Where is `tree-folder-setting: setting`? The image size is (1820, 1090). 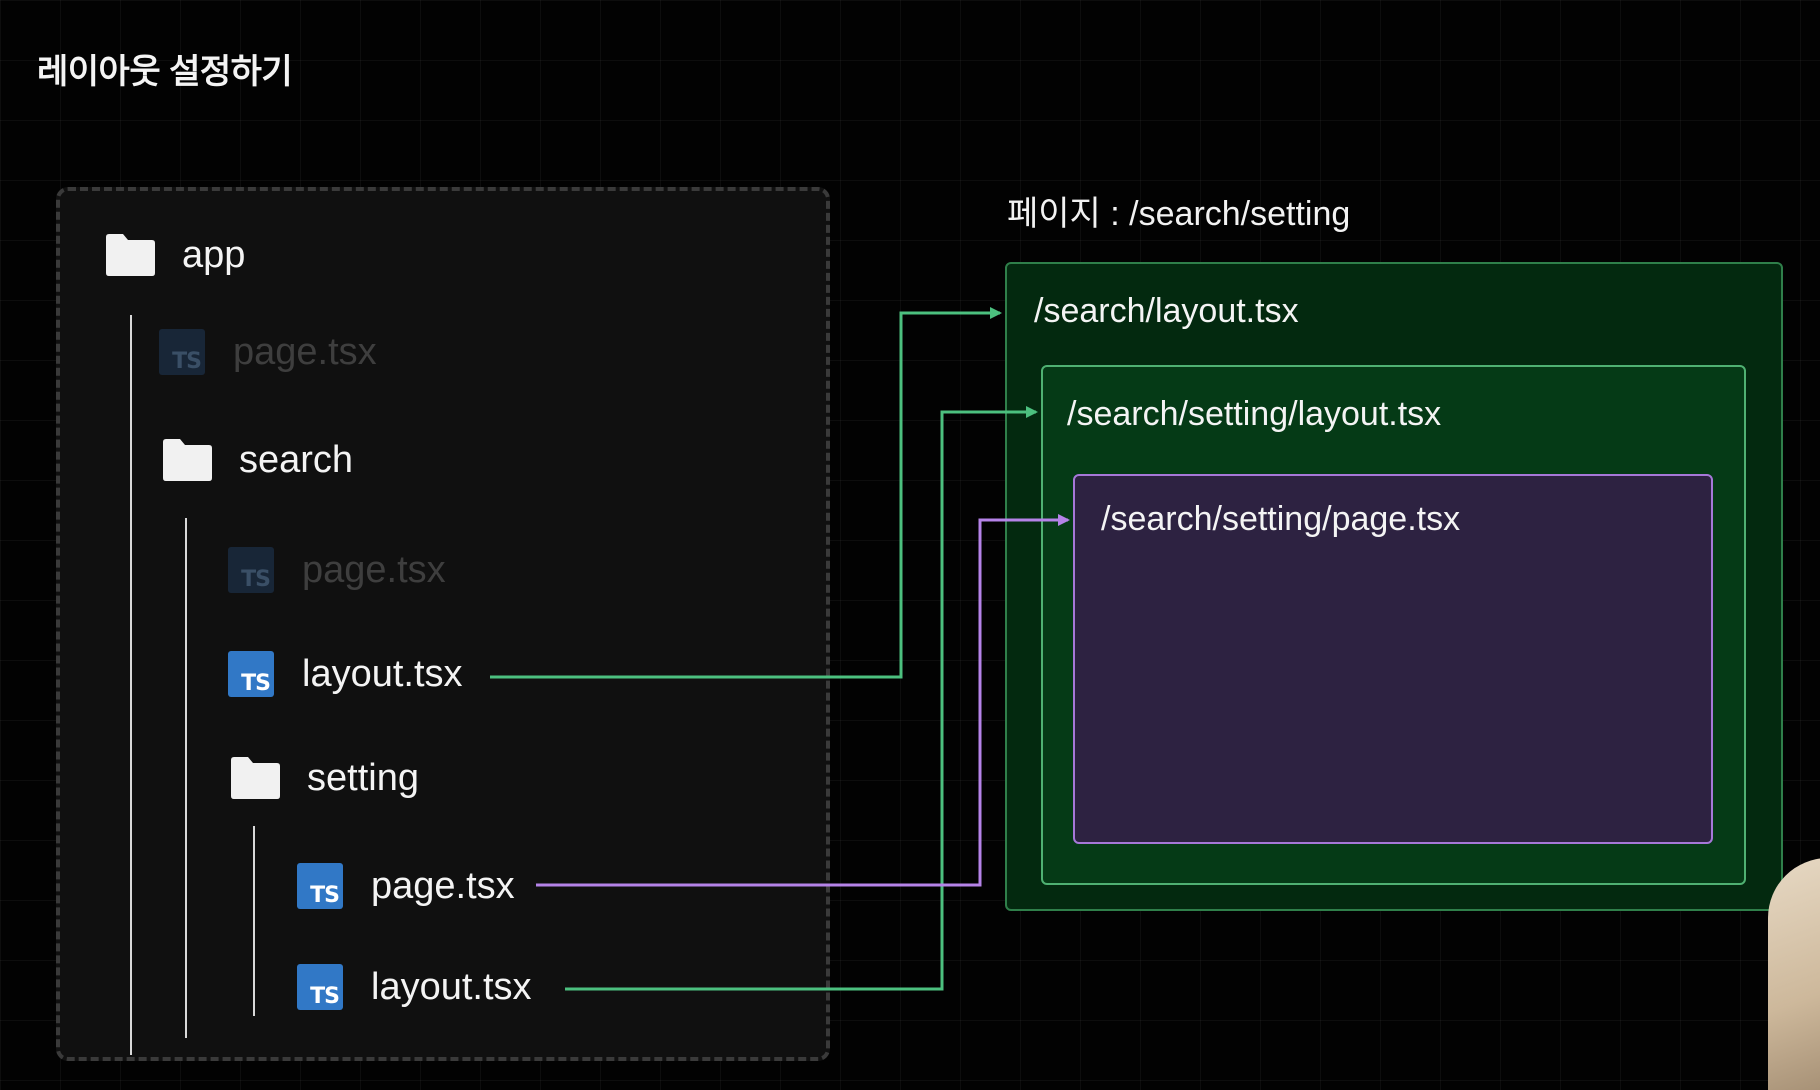
tree-folder-setting: setting is located at coordinates (324, 778).